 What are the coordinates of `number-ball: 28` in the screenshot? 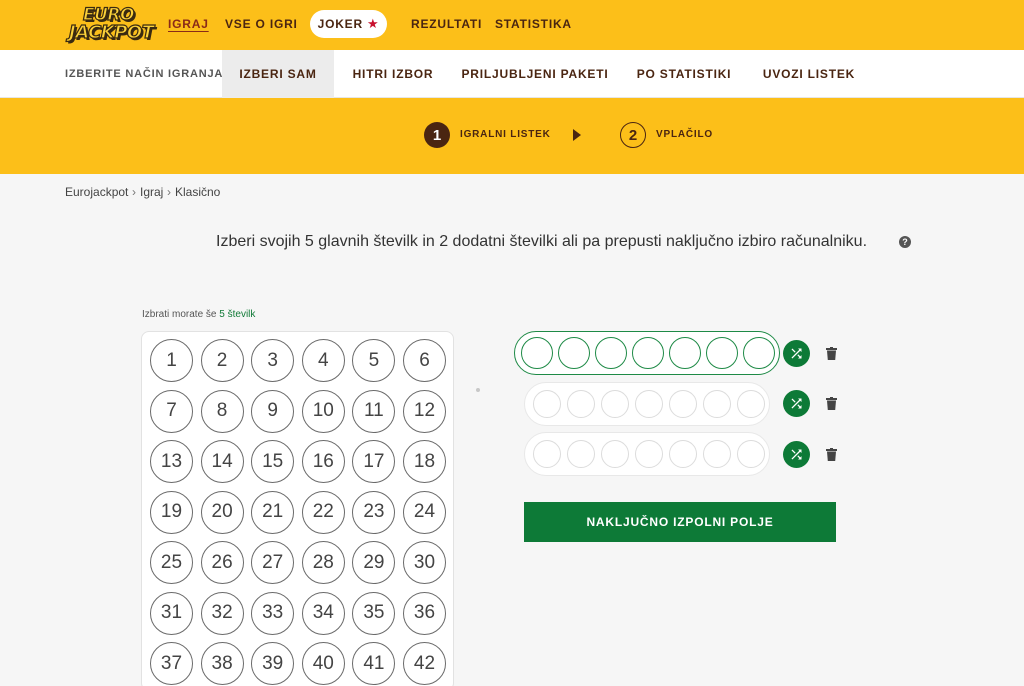 It's located at (323, 562).